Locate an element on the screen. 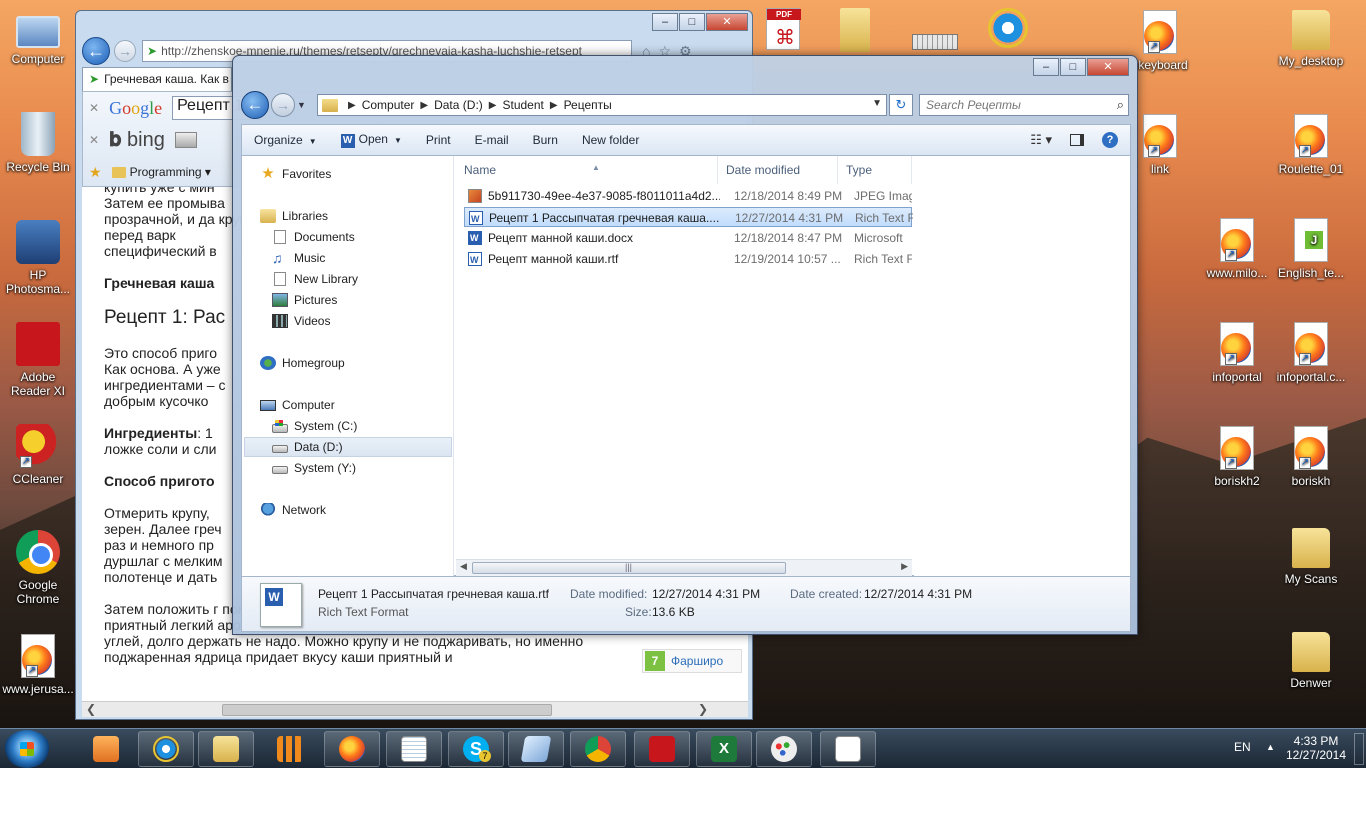 This screenshot has height=821, width=1366. preview-pane-icon is located at coordinates (1077, 140).